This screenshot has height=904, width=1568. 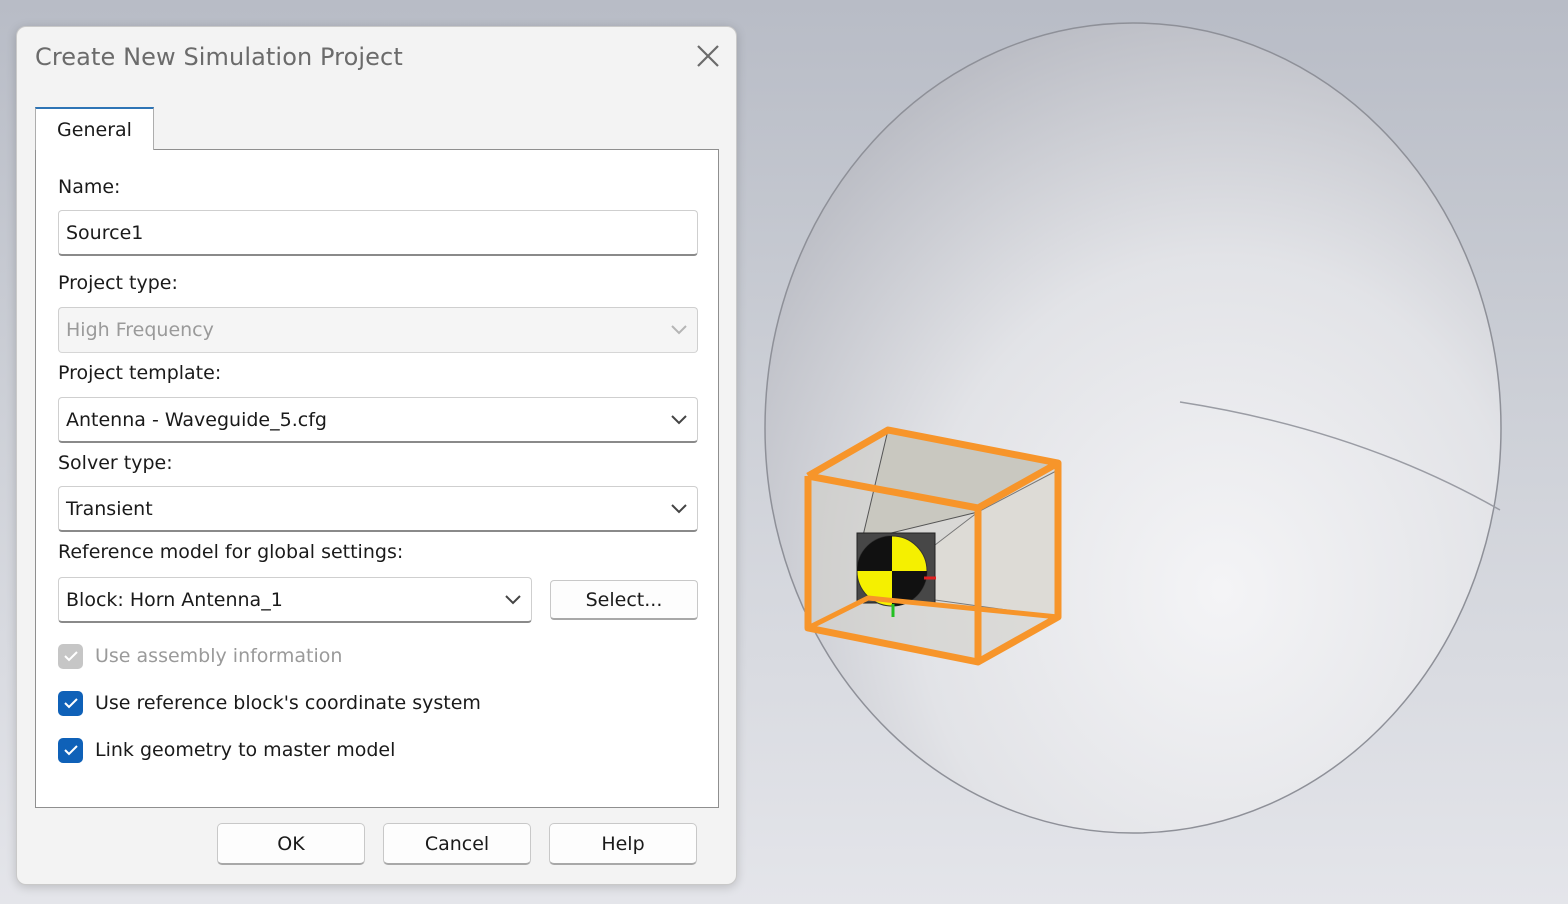 I want to click on checkbox-label: Use assembly information, so click(x=219, y=656).